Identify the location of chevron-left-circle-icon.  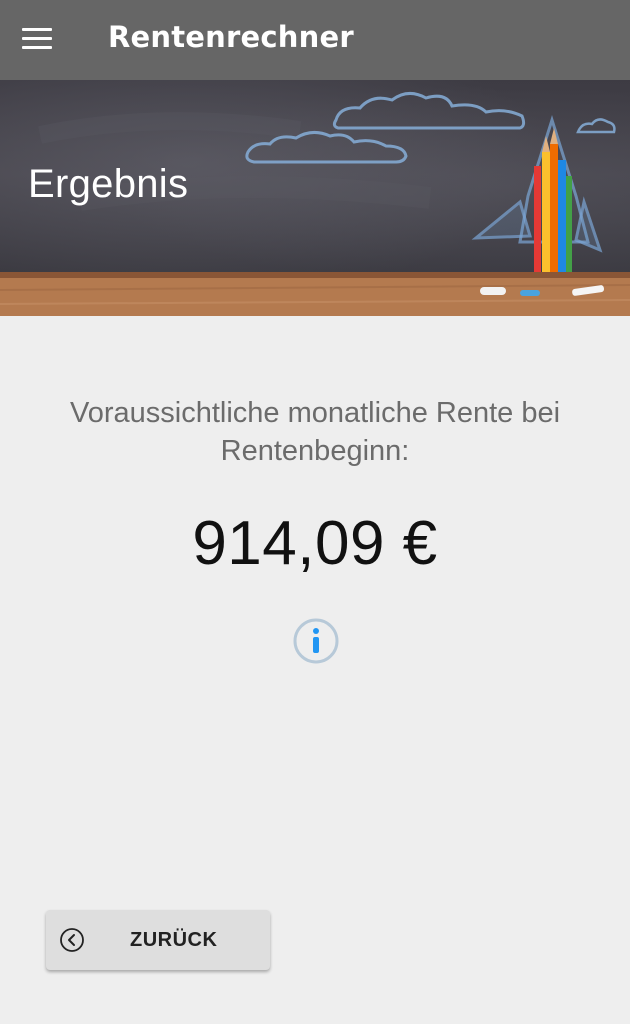
(72, 940).